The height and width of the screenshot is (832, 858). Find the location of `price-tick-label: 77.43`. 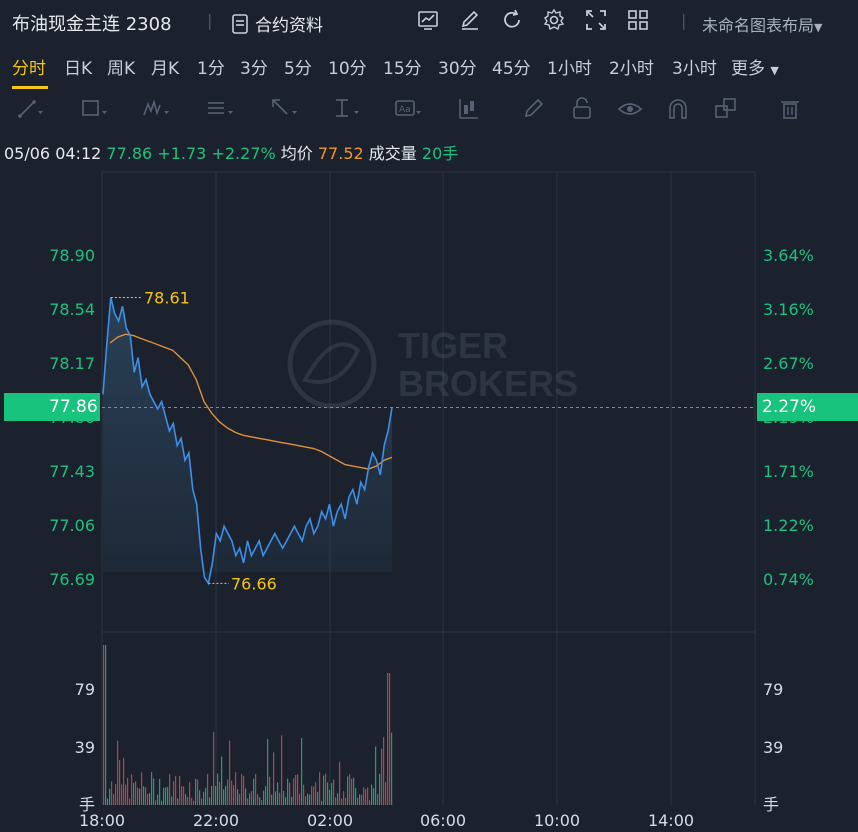

price-tick-label: 77.43 is located at coordinates (72, 471).